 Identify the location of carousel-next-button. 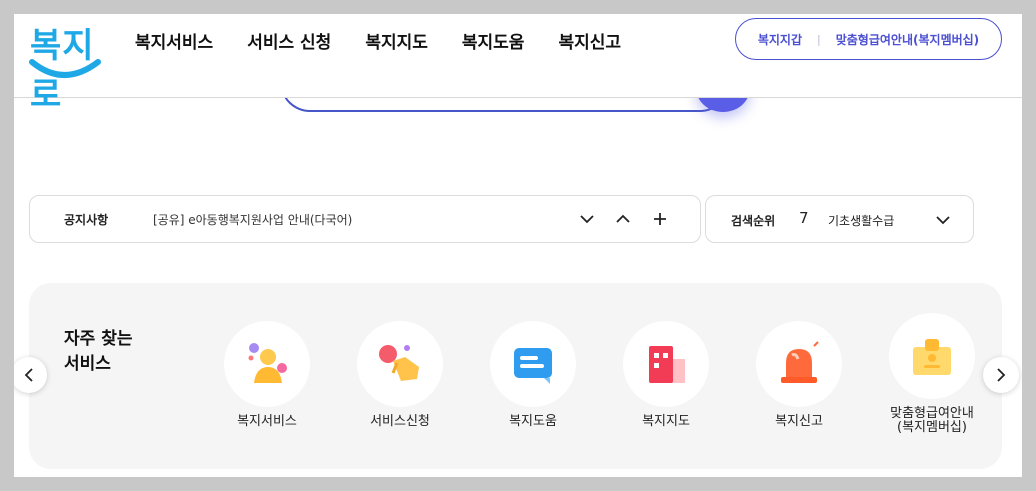
(1001, 375).